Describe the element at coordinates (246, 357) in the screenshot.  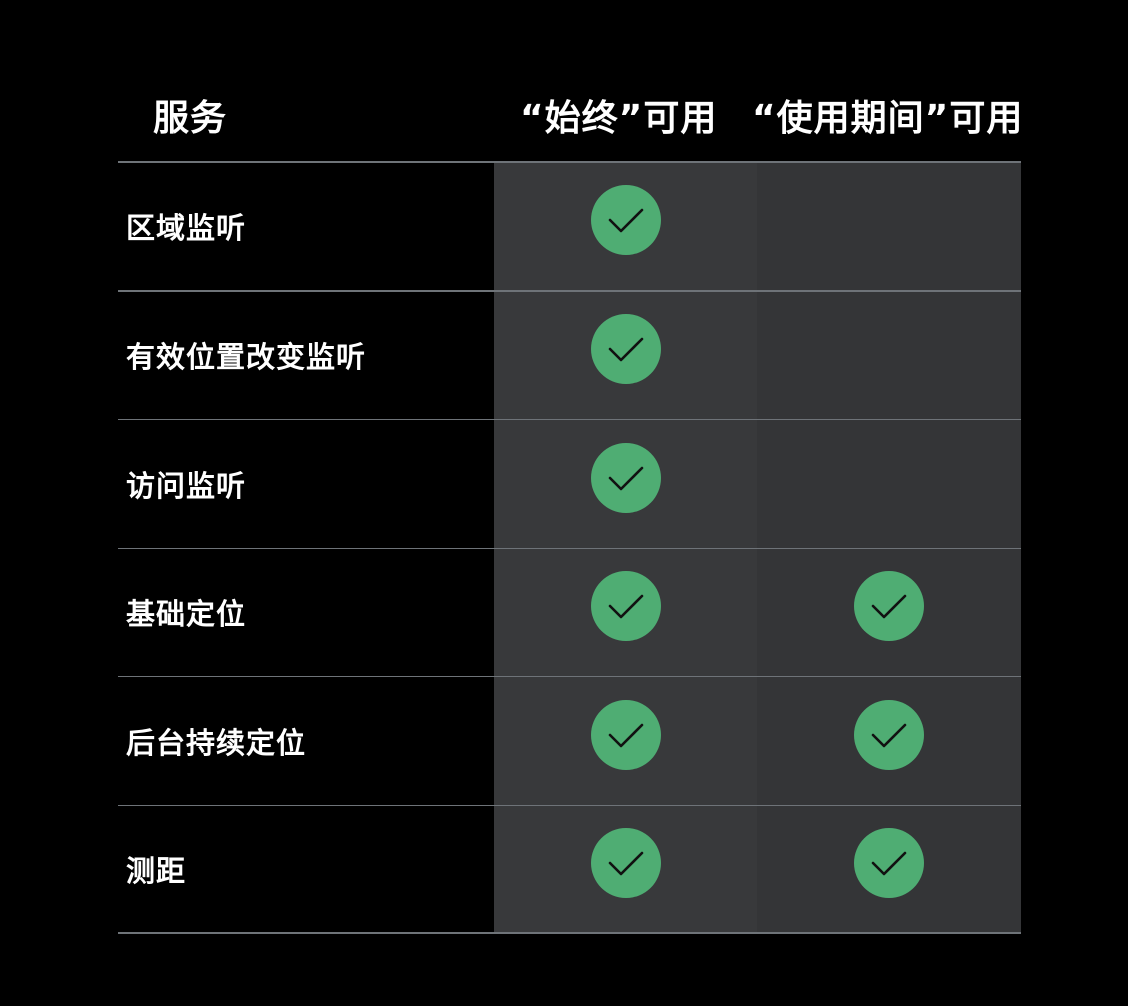
I see `row-label: 有效位置改变监听` at that location.